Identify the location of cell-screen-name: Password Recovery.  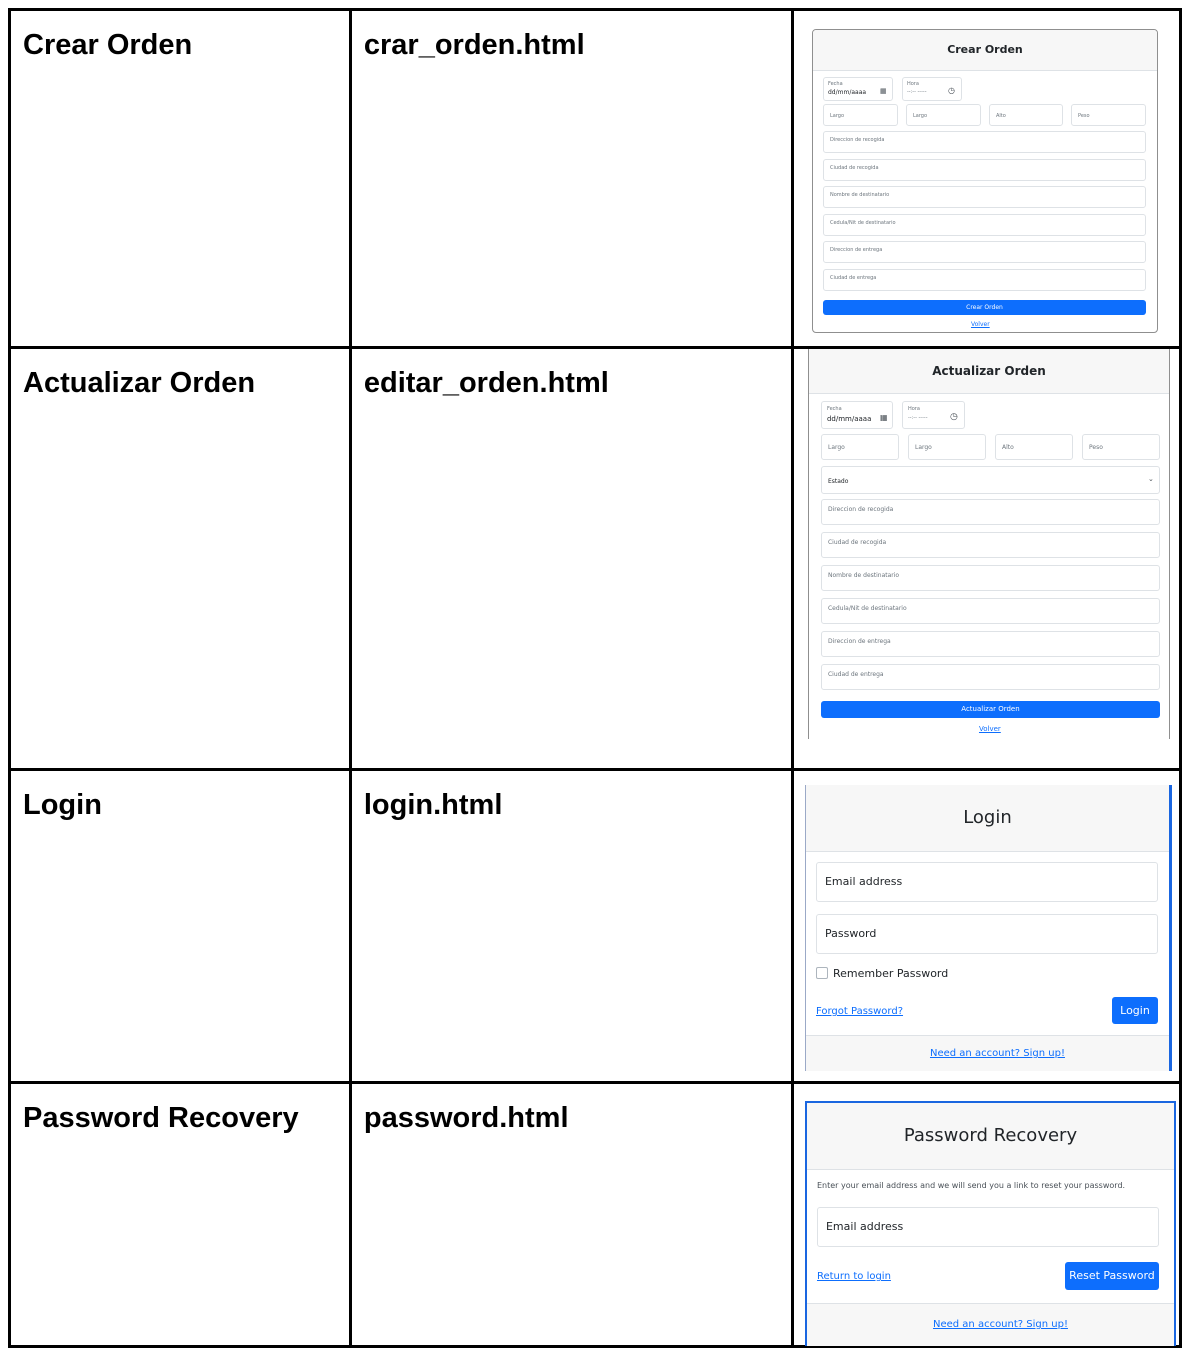
(180, 1214).